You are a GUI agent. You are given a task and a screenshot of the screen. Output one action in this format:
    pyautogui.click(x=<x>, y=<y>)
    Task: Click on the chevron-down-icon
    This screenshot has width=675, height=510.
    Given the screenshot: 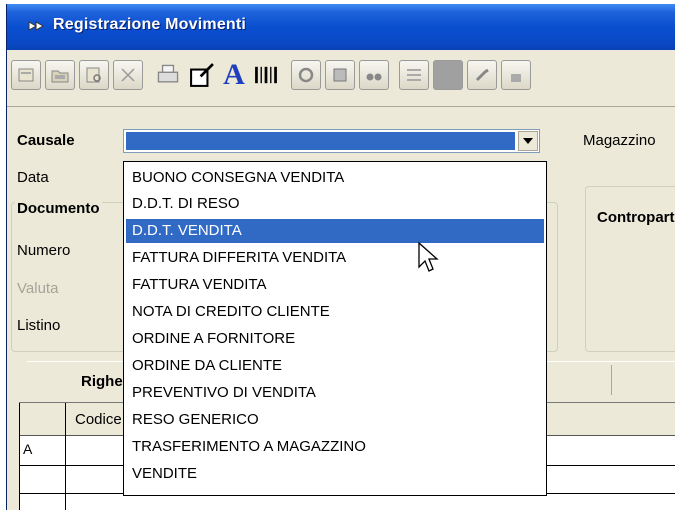 What is the action you would take?
    pyautogui.click(x=528, y=141)
    